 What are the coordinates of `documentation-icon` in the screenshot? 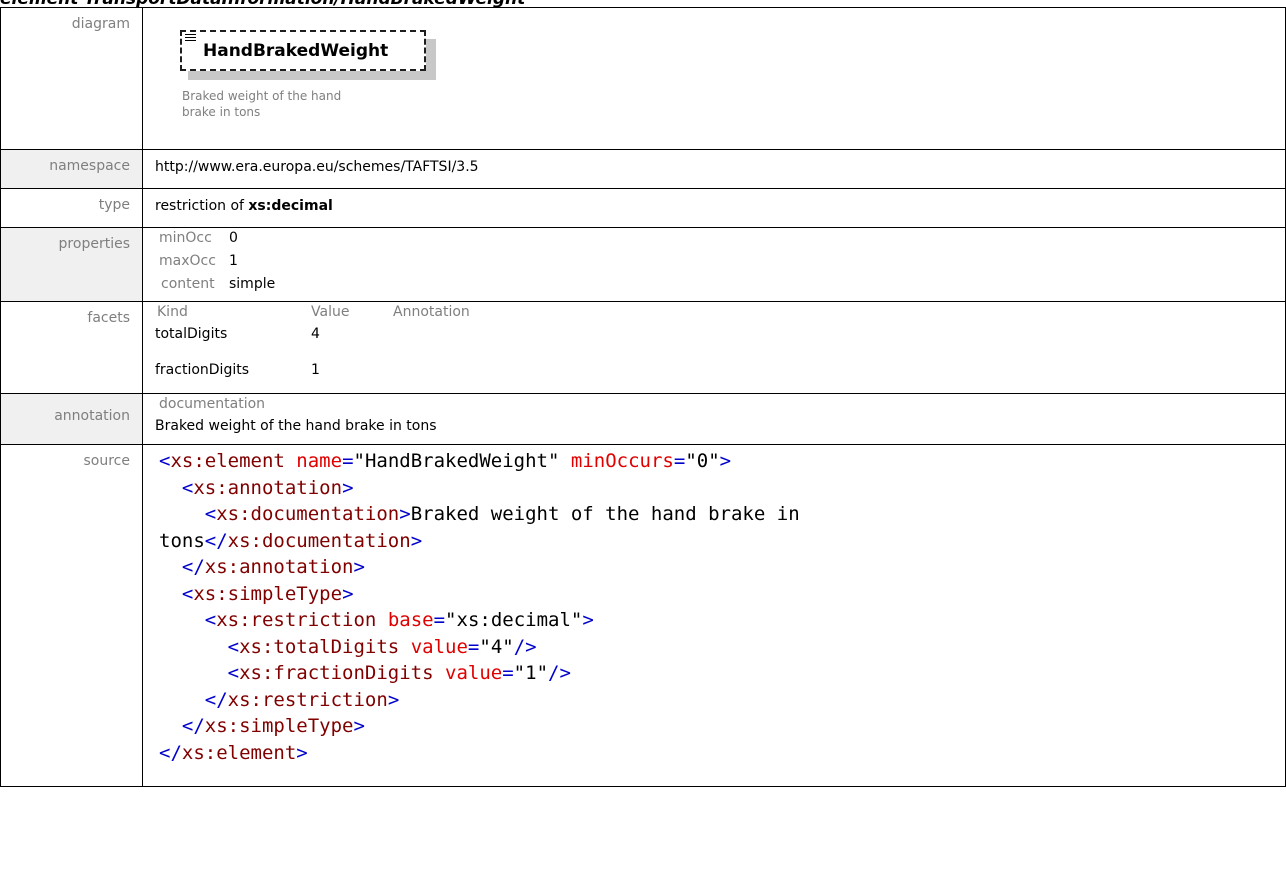 It's located at (190, 38).